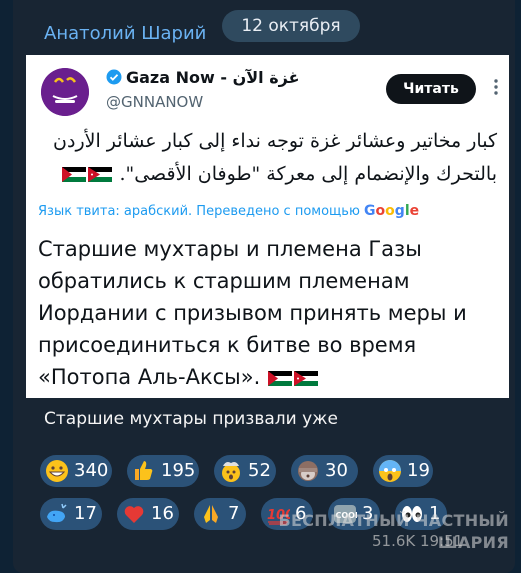 This screenshot has width=521, height=573. Describe the element at coordinates (418, 541) in the screenshot. I see `message-views-time: 51.6K 19:51` at that location.